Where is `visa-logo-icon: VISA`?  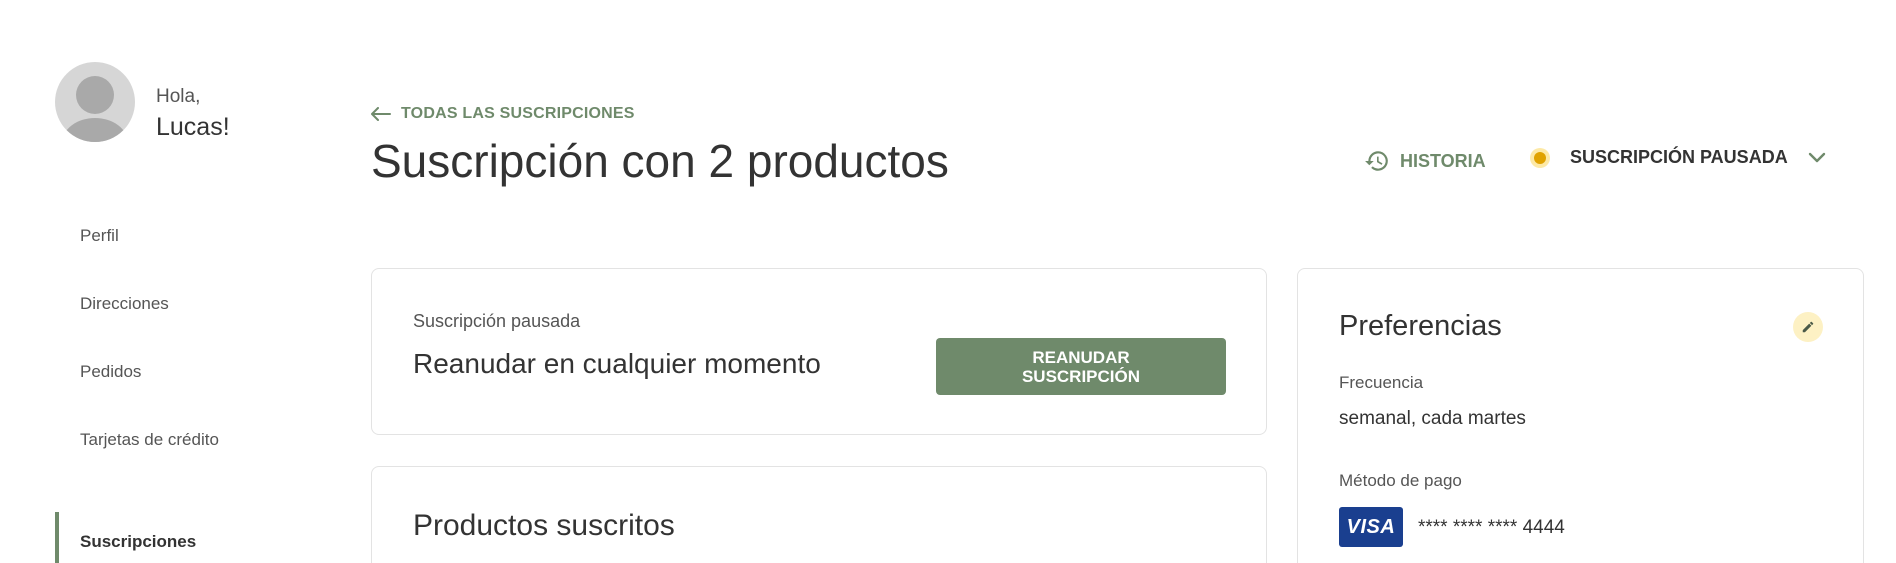
visa-logo-icon: VISA is located at coordinates (1371, 527).